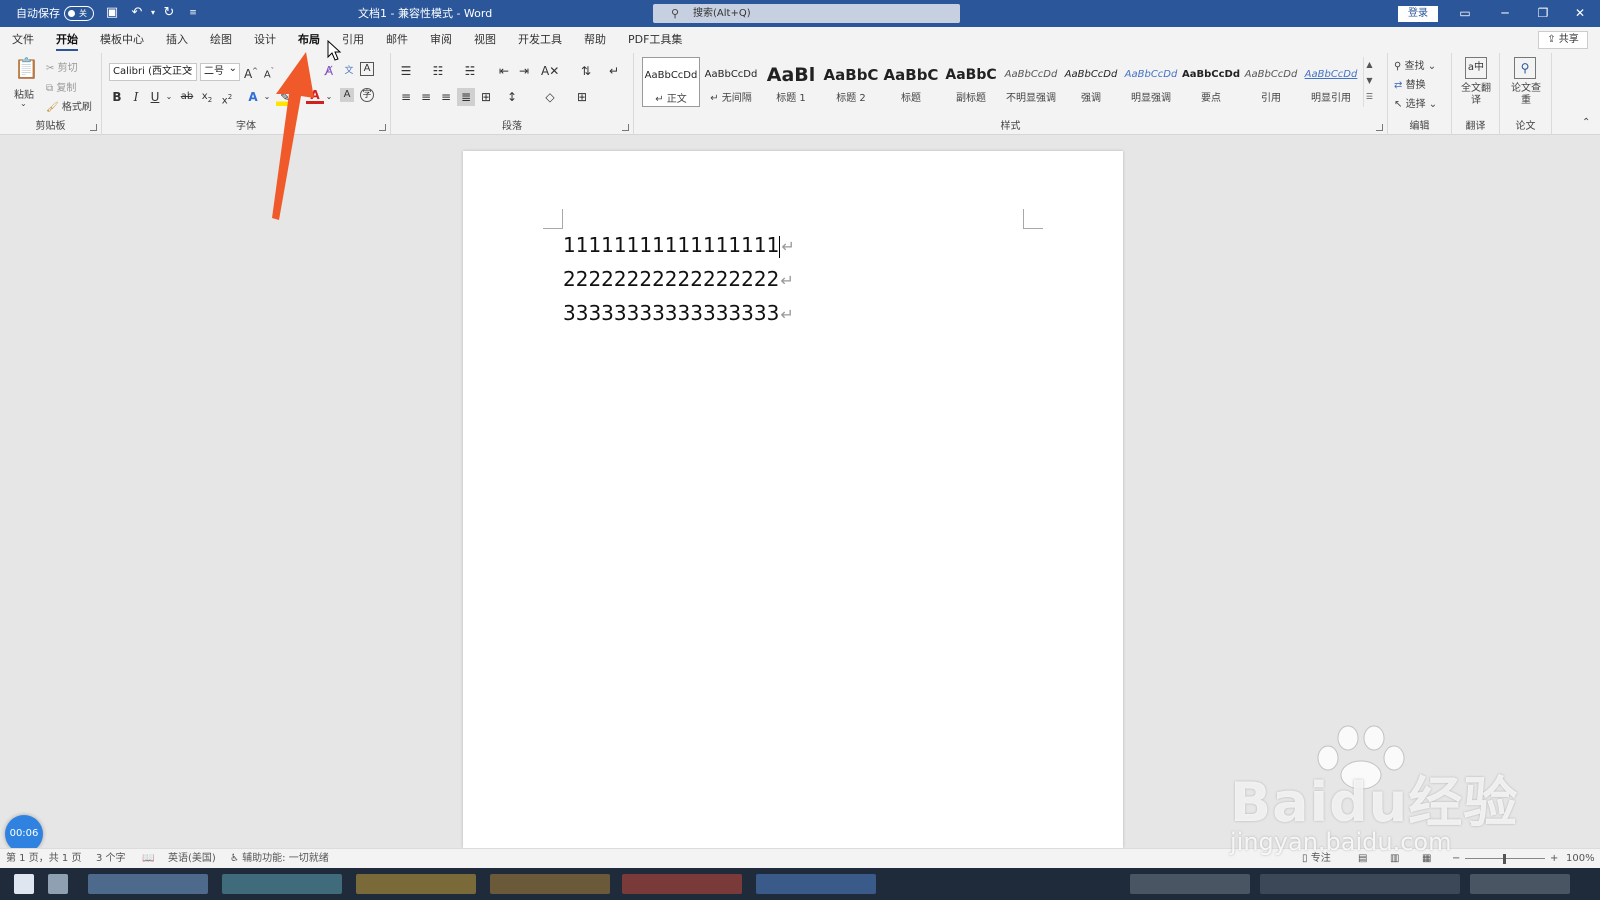 The width and height of the screenshot is (1600, 900). What do you see at coordinates (117, 97) in the screenshot?
I see `bold-icon: B` at bounding box center [117, 97].